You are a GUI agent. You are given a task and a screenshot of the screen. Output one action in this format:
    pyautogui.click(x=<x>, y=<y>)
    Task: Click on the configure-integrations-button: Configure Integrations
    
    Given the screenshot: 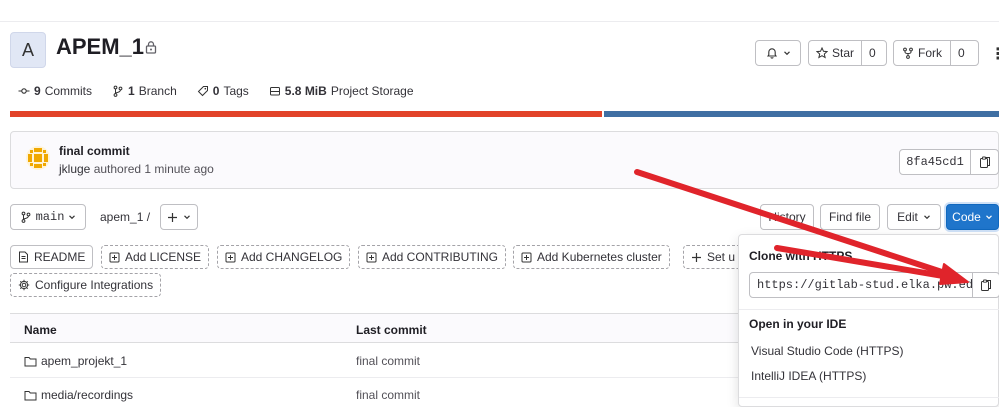 What is the action you would take?
    pyautogui.click(x=86, y=285)
    